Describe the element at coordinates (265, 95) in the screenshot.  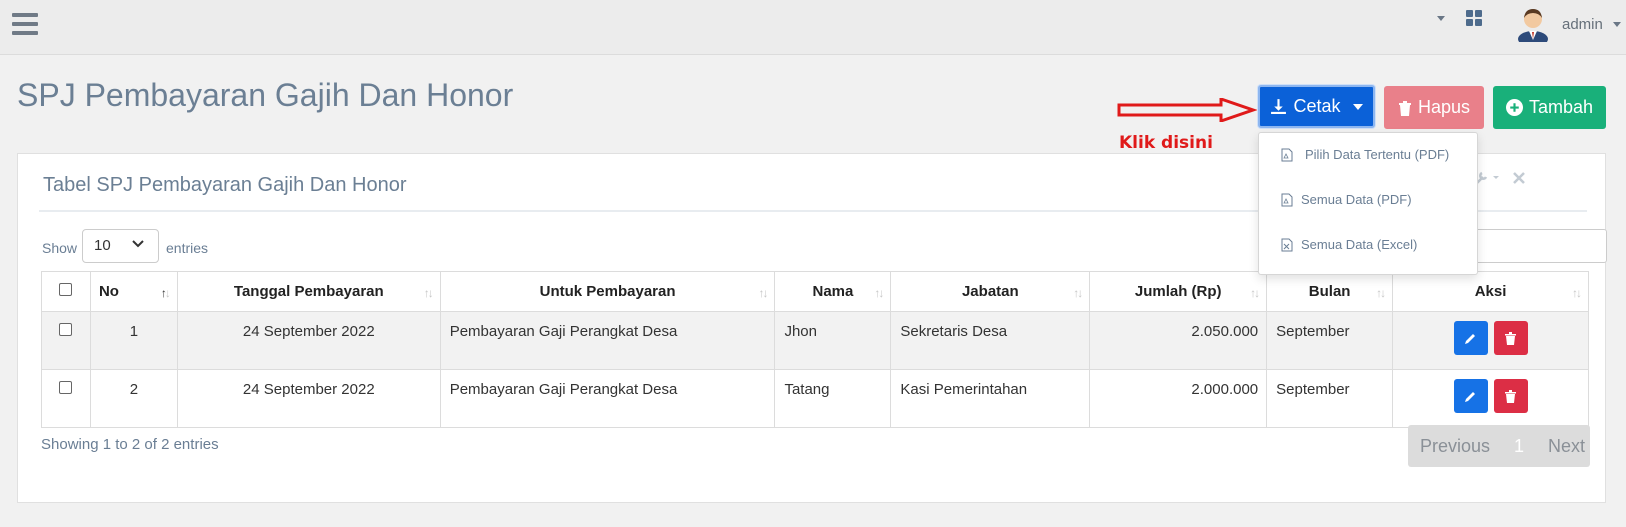
I see `page-title: SPJ Pembayaran Gajih Dan Honor` at that location.